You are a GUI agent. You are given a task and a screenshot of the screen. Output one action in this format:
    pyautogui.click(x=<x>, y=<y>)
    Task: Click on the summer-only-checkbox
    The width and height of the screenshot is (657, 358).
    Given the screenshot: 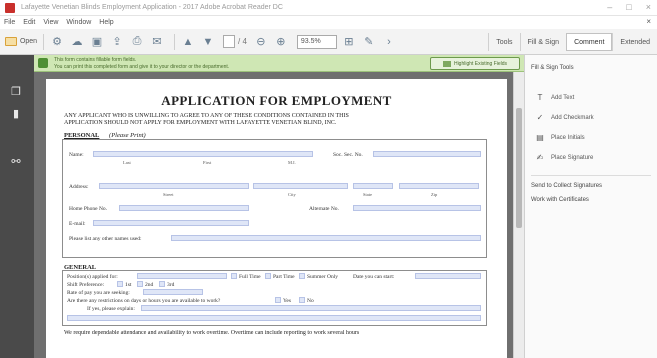 What is the action you would take?
    pyautogui.click(x=302, y=276)
    